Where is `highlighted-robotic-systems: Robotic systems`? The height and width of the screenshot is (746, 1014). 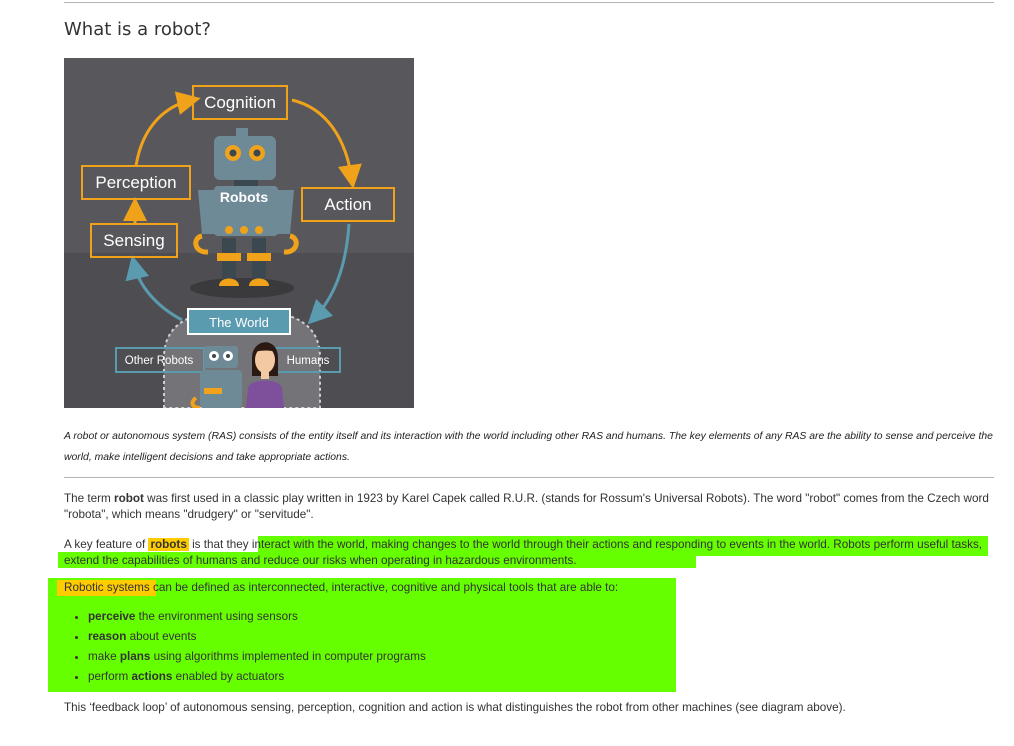
highlighted-robotic-systems: Robotic systems is located at coordinates (107, 587).